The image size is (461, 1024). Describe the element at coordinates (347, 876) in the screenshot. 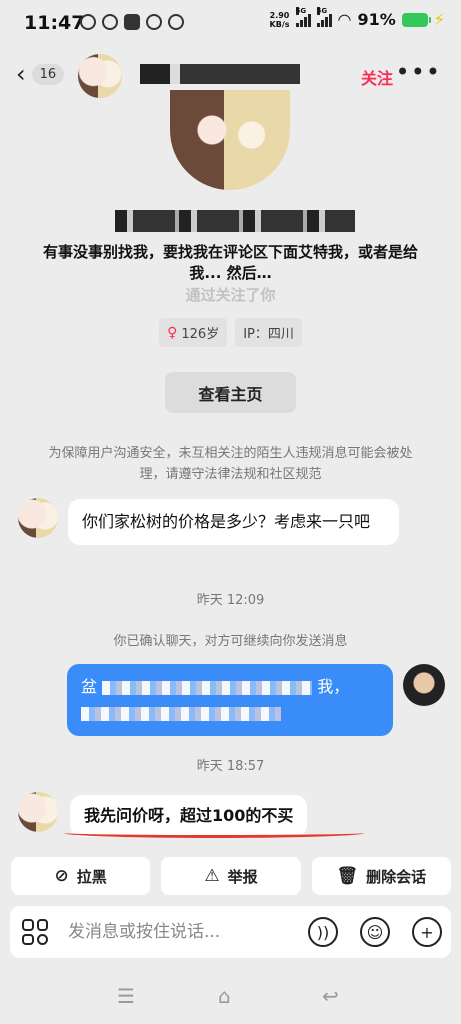

I see `trash-icon: 🗑` at that location.